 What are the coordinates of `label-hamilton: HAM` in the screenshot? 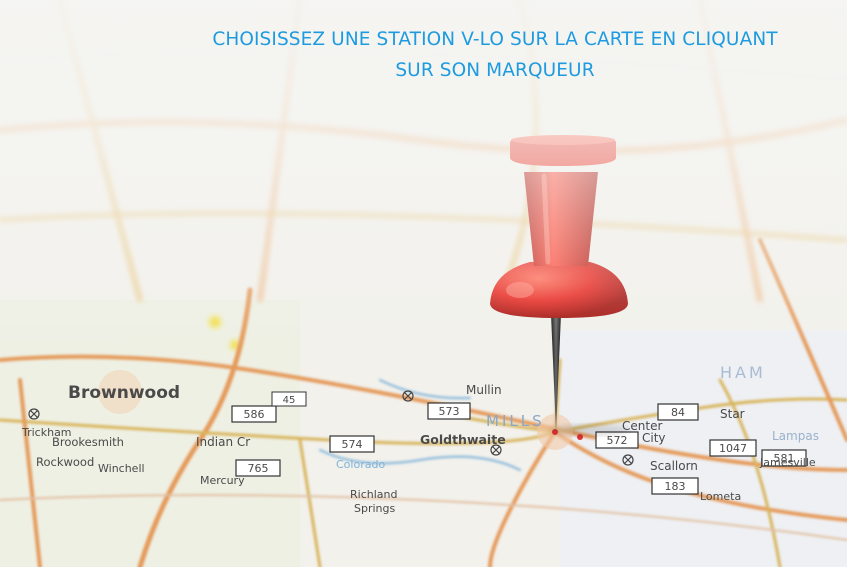 It's located at (743, 372).